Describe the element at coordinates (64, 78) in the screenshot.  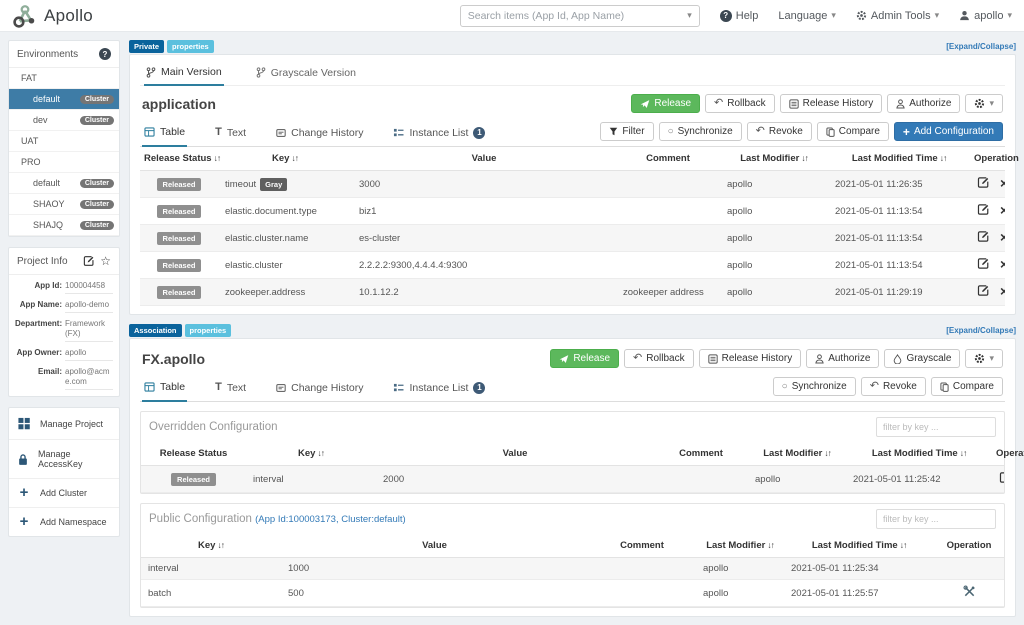
I see `sidebar-env-item: FAT` at that location.